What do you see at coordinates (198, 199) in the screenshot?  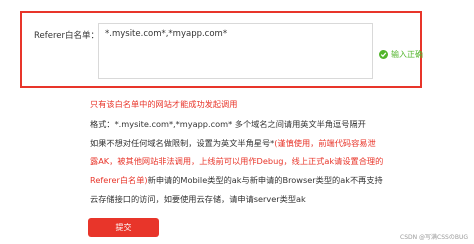 I see `cloud-storage-note: 云存储接口的访问，如要使用云存储，请申请server类型ak` at bounding box center [198, 199].